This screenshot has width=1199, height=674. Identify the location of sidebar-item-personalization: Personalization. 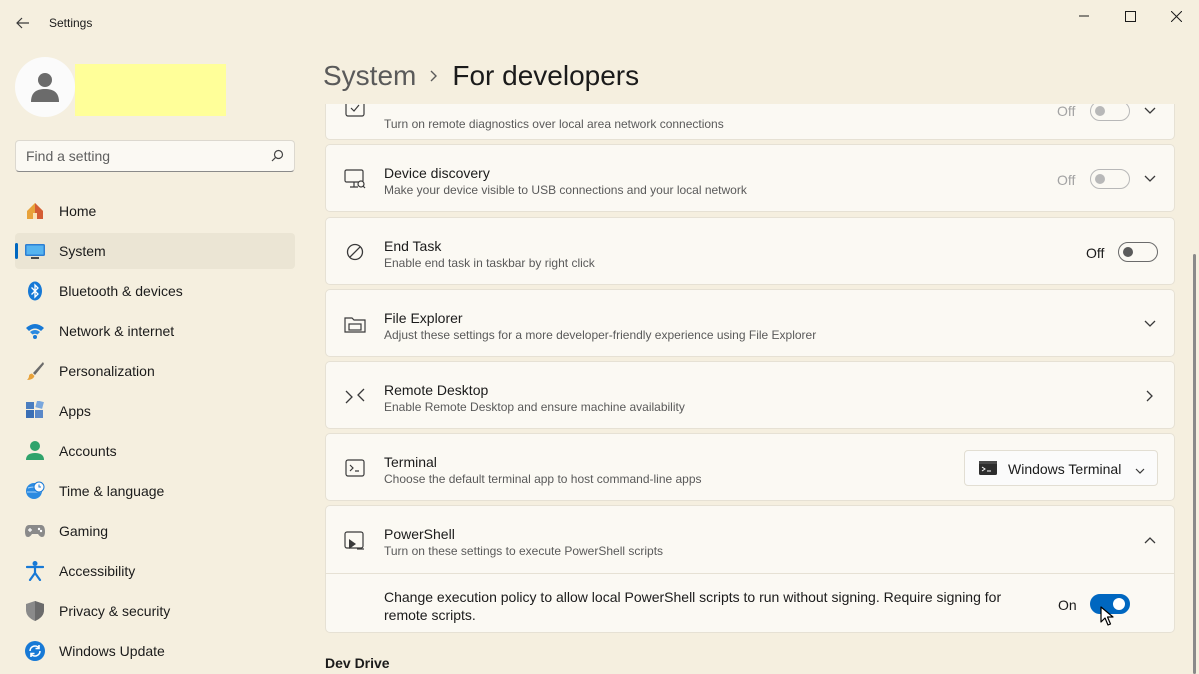
(155, 371).